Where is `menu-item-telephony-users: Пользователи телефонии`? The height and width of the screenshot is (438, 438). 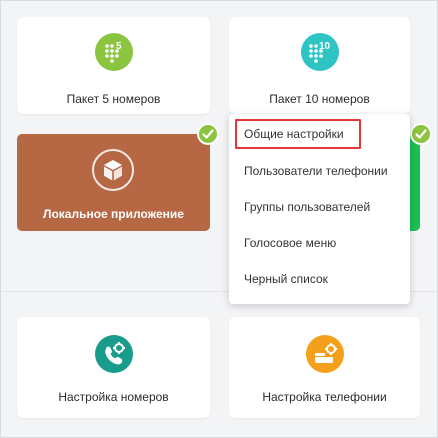
menu-item-telephony-users: Пользователи телефонии is located at coordinates (316, 171).